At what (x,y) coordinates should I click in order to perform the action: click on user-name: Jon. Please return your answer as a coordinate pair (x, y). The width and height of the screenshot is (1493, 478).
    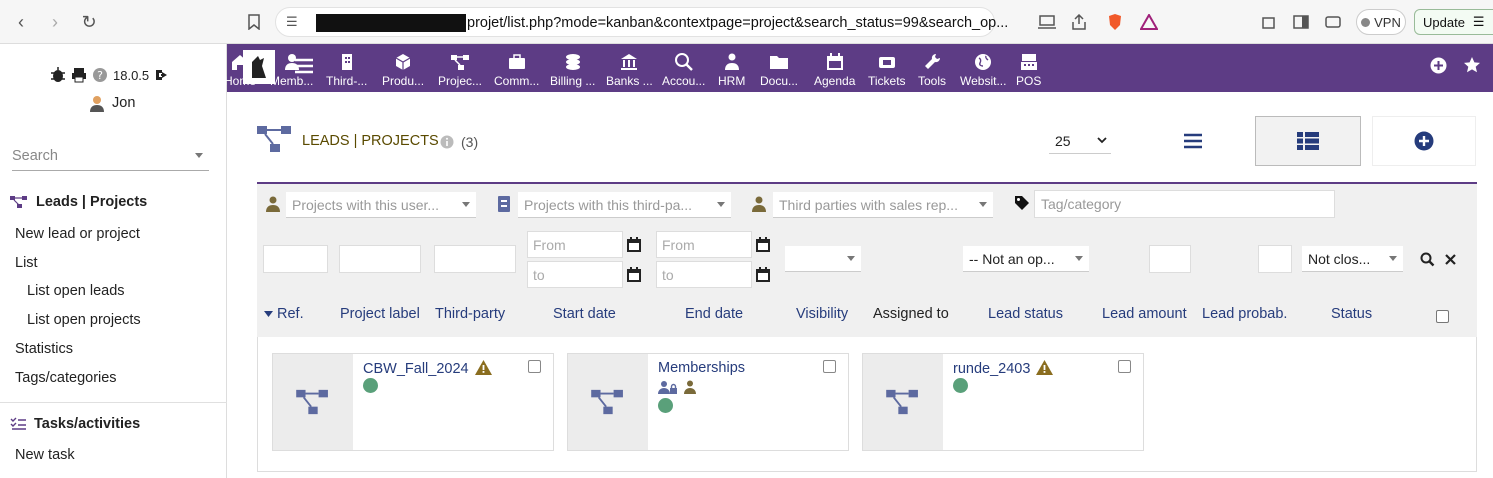
    Looking at the image, I should click on (124, 103).